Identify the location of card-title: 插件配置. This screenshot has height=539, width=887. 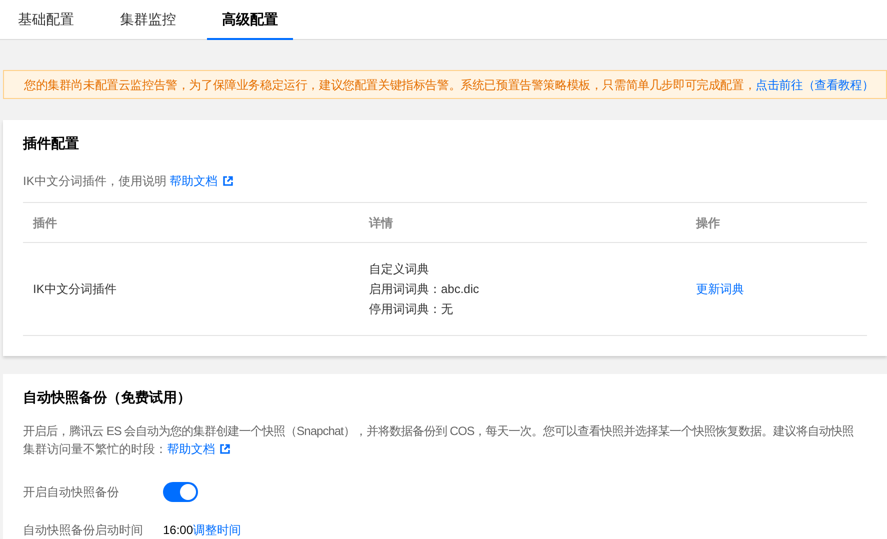
(51, 143).